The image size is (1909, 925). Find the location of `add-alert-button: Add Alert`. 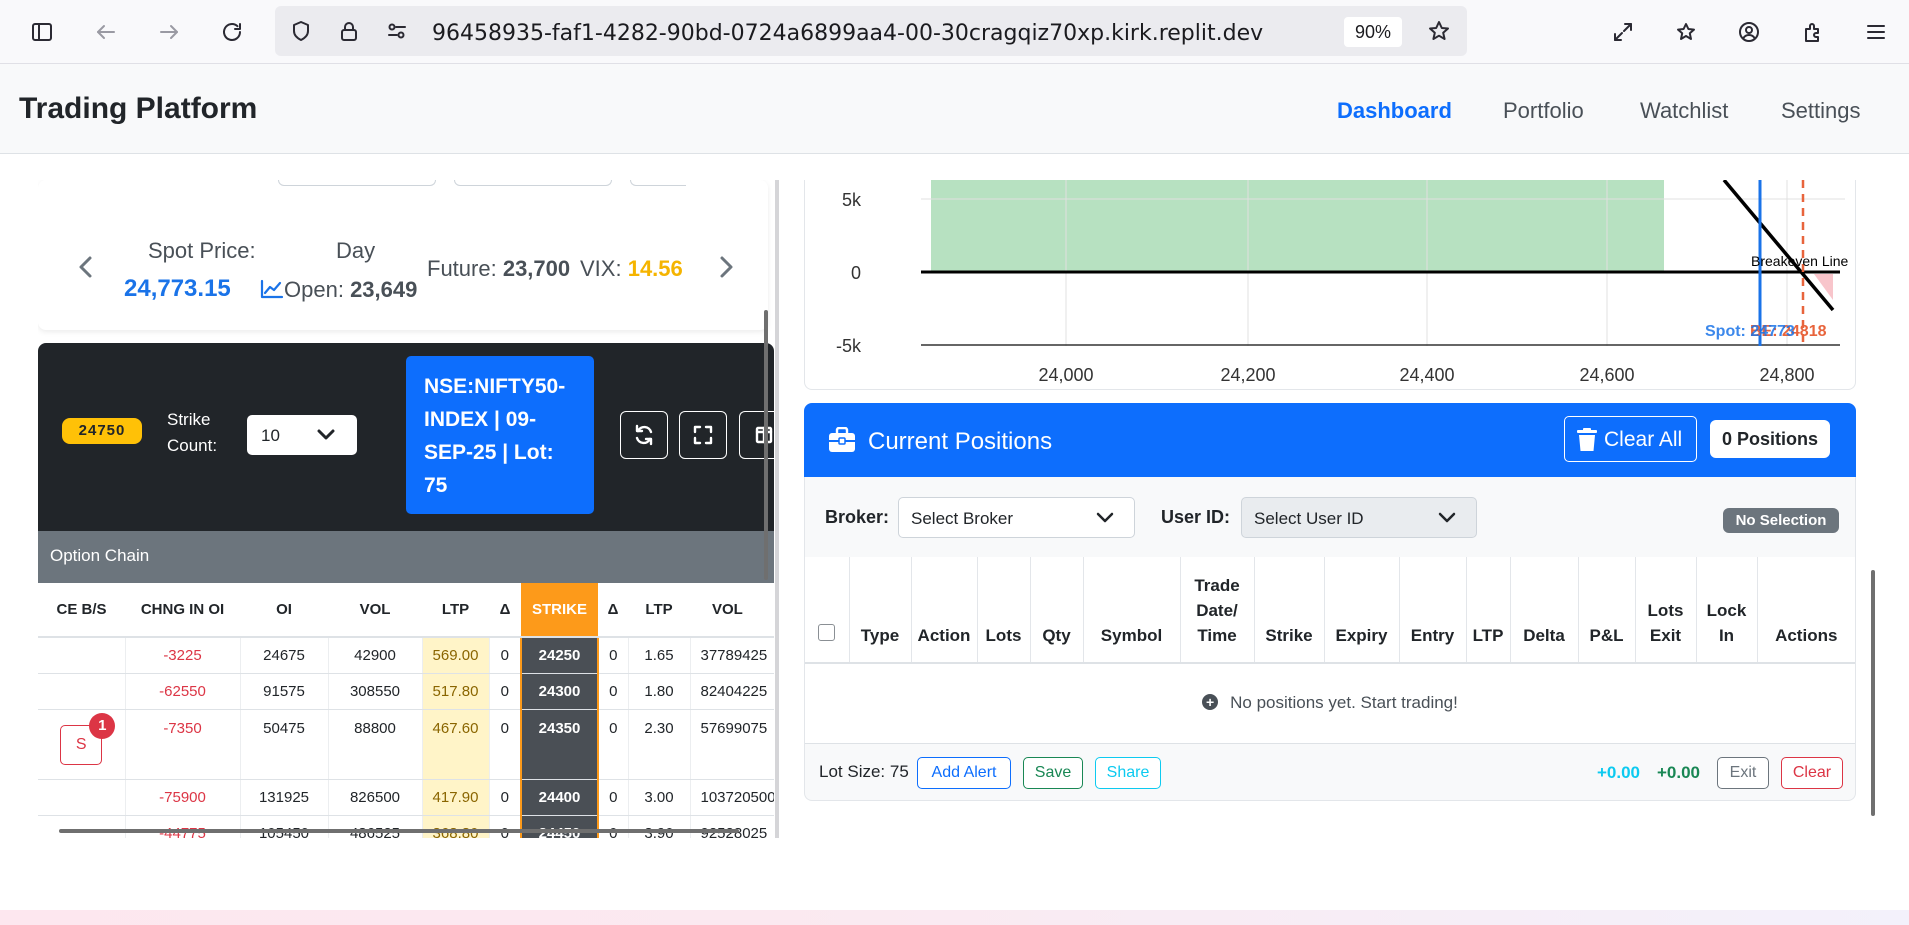

add-alert-button: Add Alert is located at coordinates (964, 773).